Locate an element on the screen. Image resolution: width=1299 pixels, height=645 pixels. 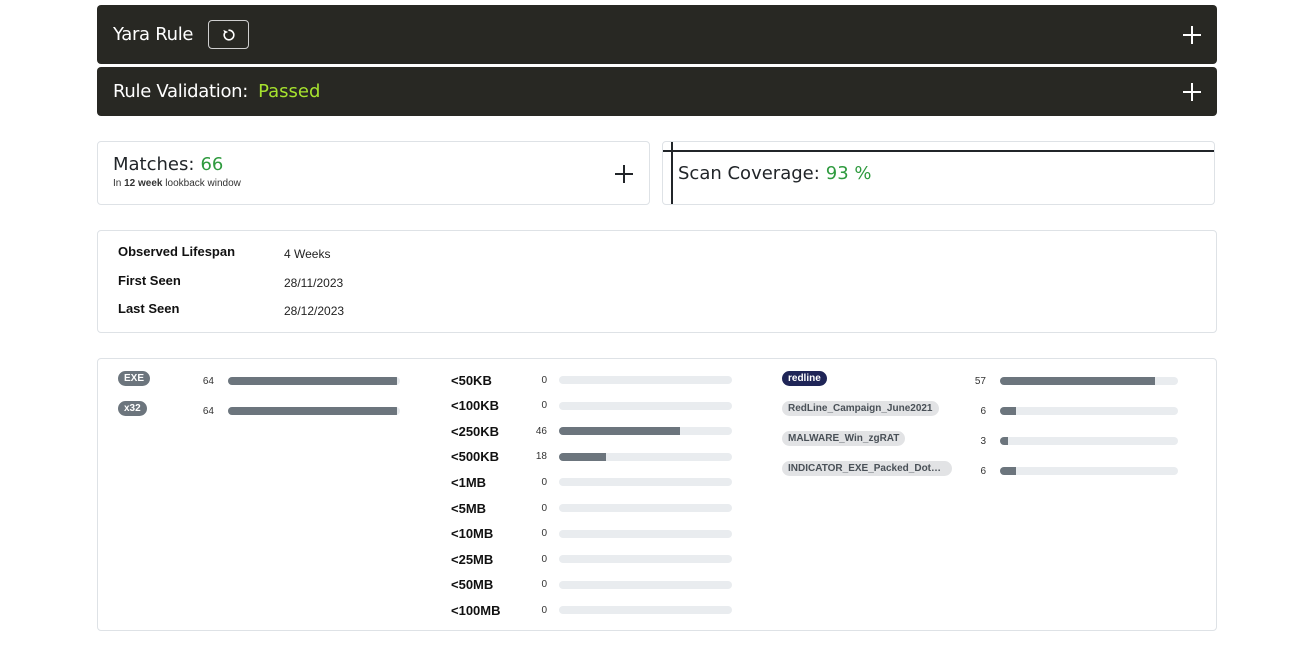
scan-coverage-label: Scan Coverage: is located at coordinates (749, 173).